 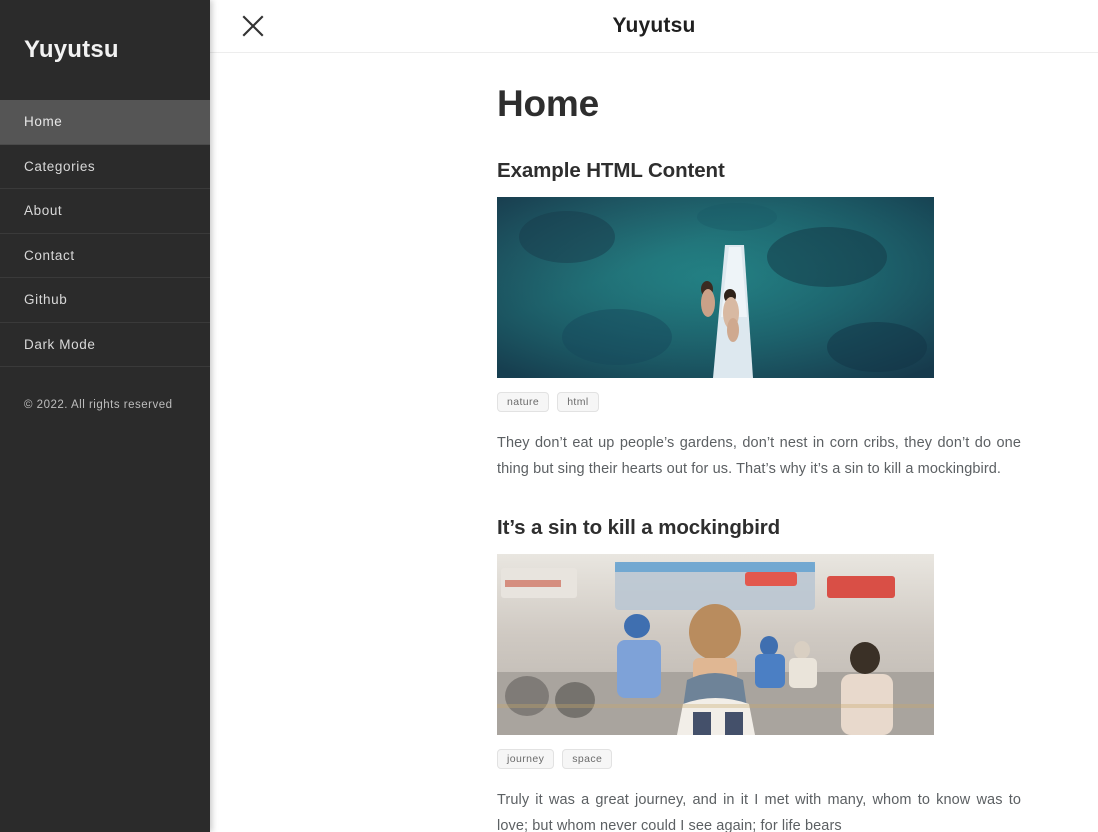 I want to click on sidebar-item-categories: Categories, so click(x=105, y=166).